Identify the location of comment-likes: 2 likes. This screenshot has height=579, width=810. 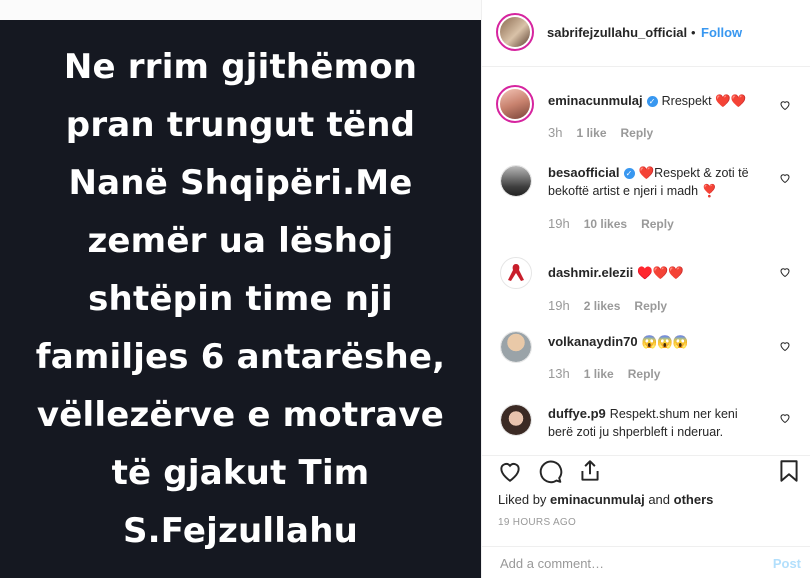
(602, 306).